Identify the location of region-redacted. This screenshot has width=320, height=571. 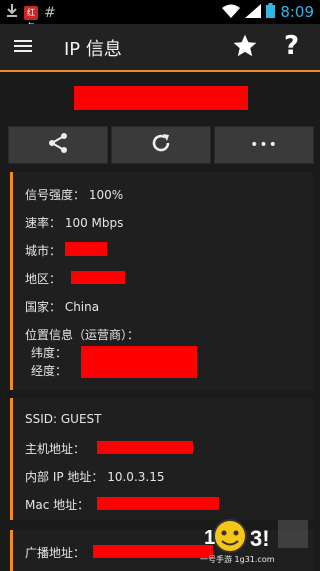
(98, 277).